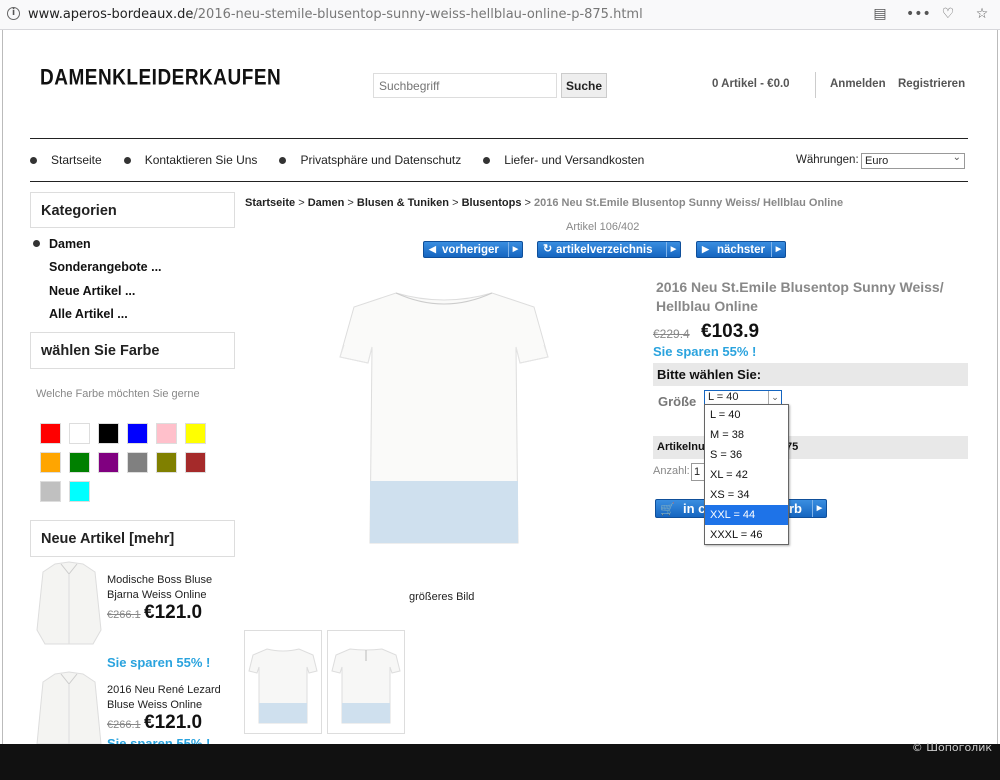 This screenshot has height=780, width=1000. Describe the element at coordinates (667, 509) in the screenshot. I see `cart-icon: 🛒` at that location.